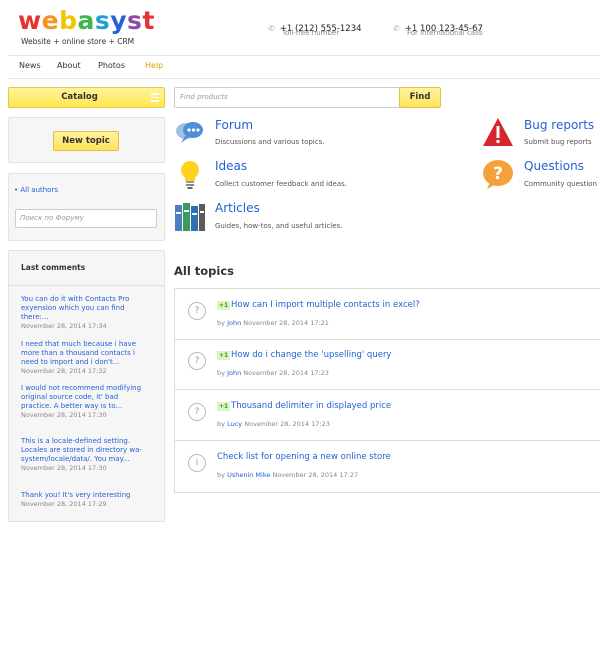 Image resolution: width=600 pixels, height=660 pixels. I want to click on phone-label: For international calls, so click(445, 33).